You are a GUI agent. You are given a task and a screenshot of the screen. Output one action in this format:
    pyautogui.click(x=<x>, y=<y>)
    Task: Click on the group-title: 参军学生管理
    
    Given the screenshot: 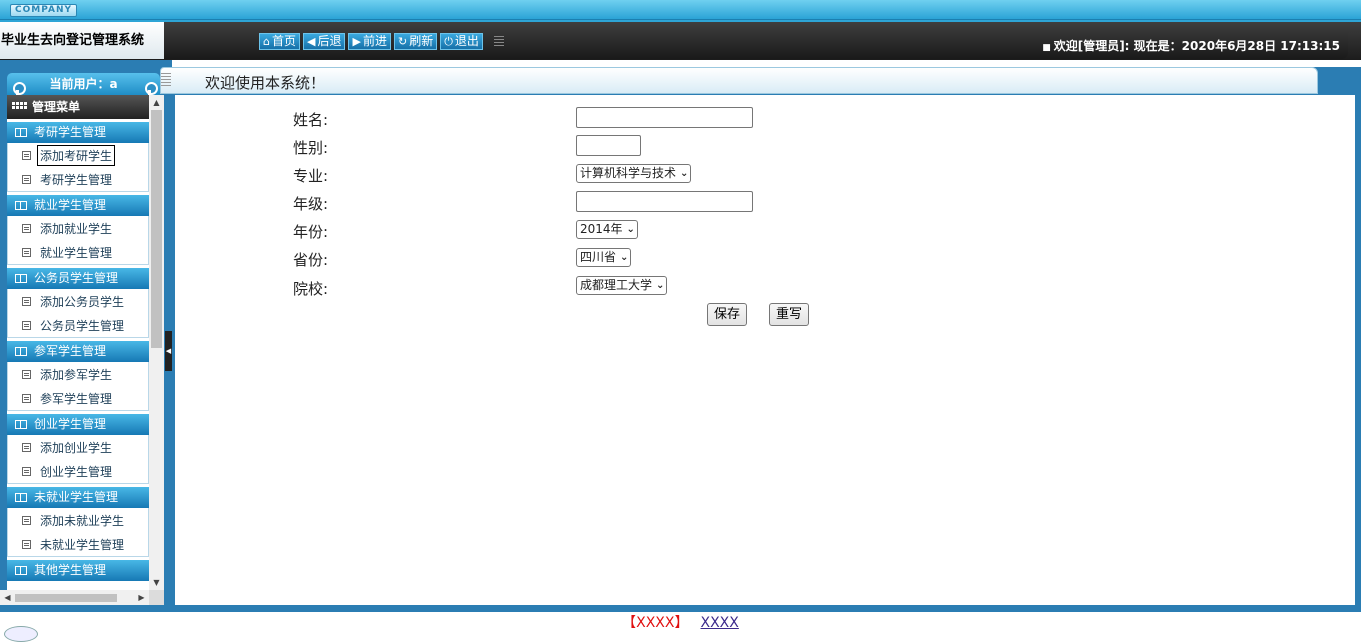 What is the action you would take?
    pyautogui.click(x=70, y=351)
    